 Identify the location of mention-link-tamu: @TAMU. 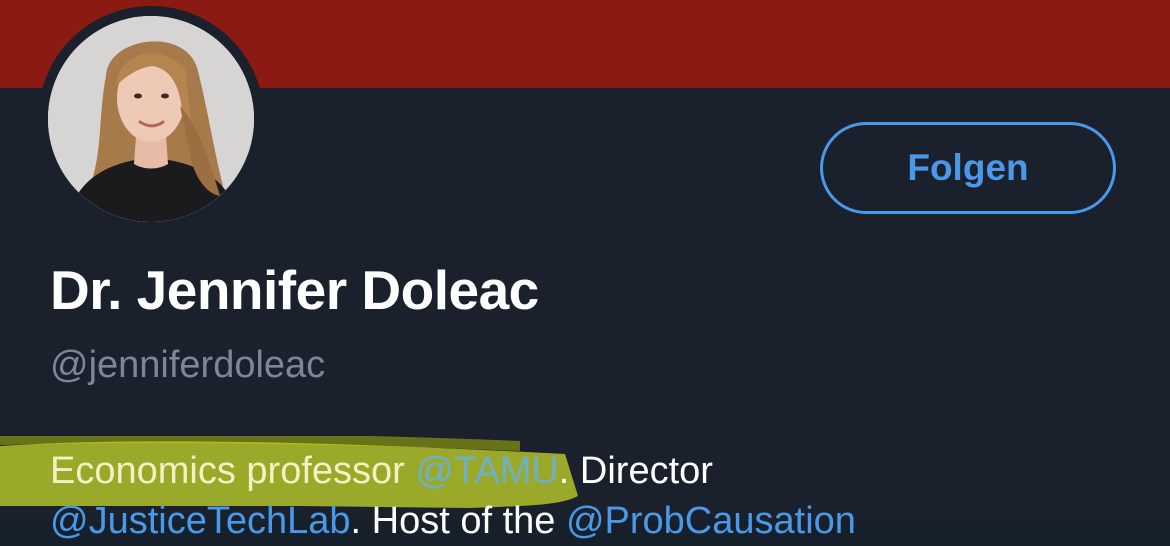
(486, 471).